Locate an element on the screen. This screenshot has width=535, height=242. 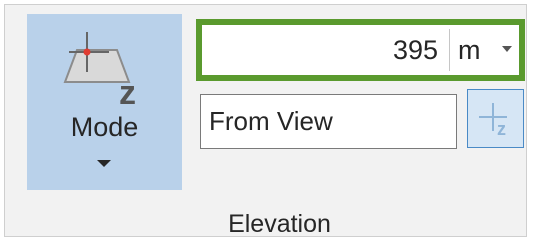
elevation-mode-icon: z is located at coordinates (99, 69).